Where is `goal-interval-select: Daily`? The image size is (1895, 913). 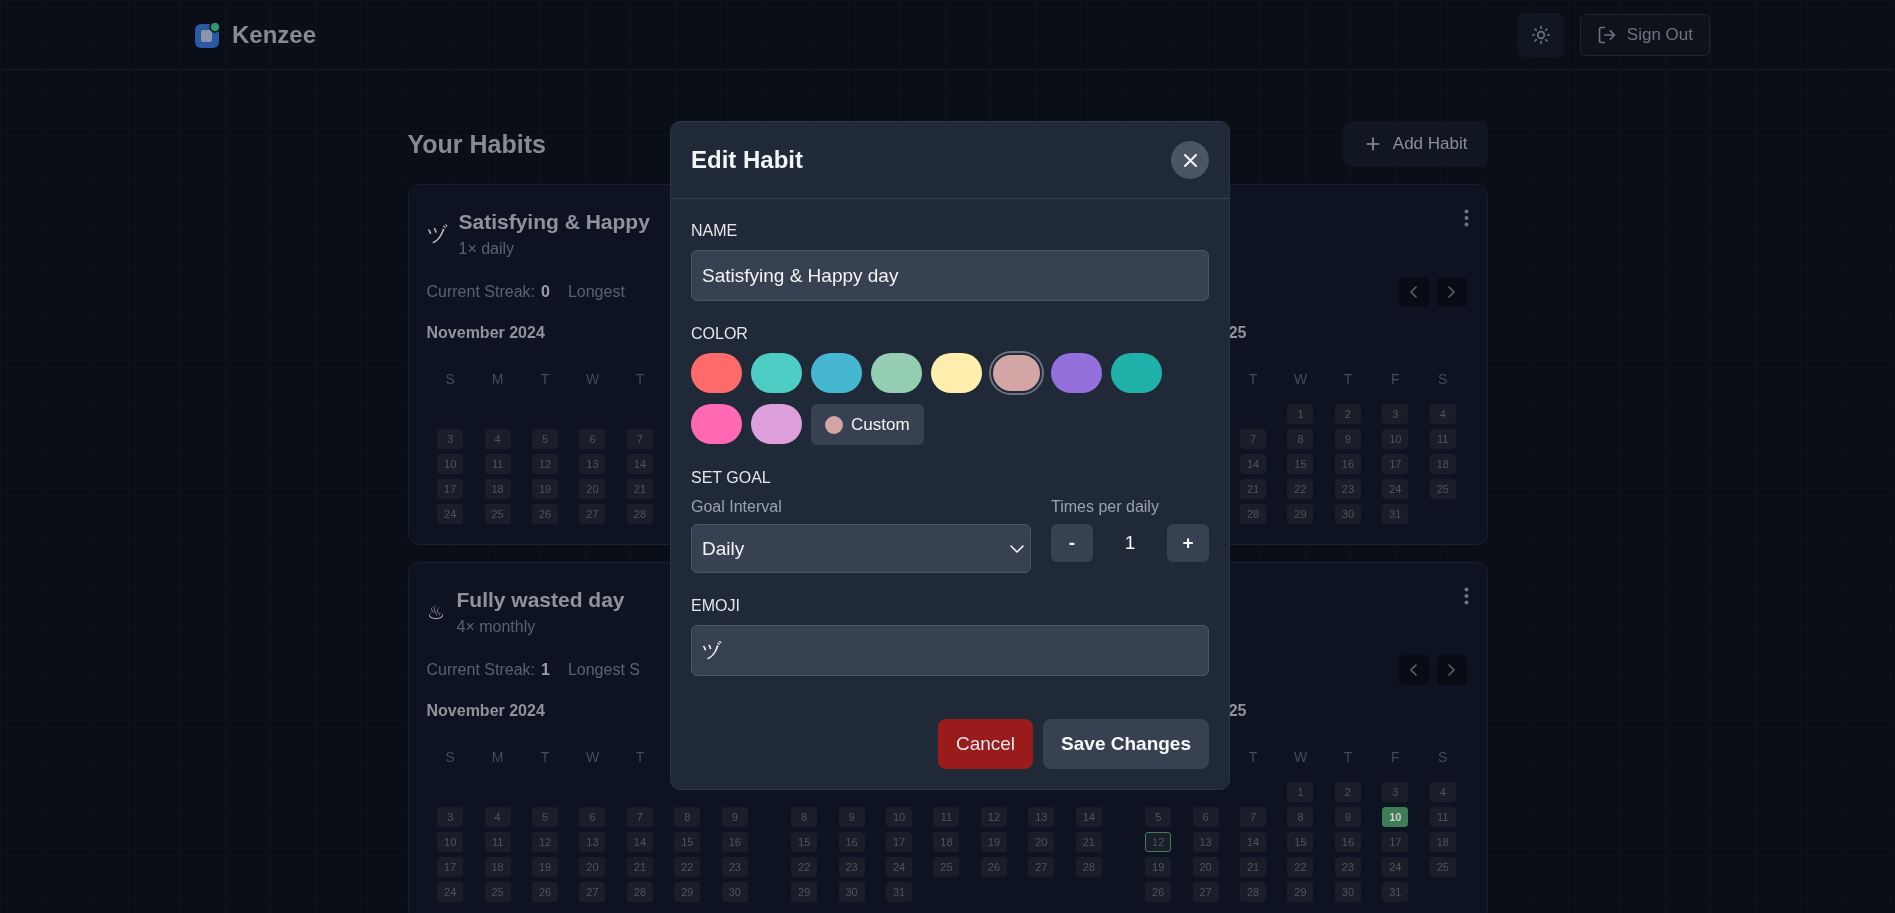 goal-interval-select: Daily is located at coordinates (861, 548).